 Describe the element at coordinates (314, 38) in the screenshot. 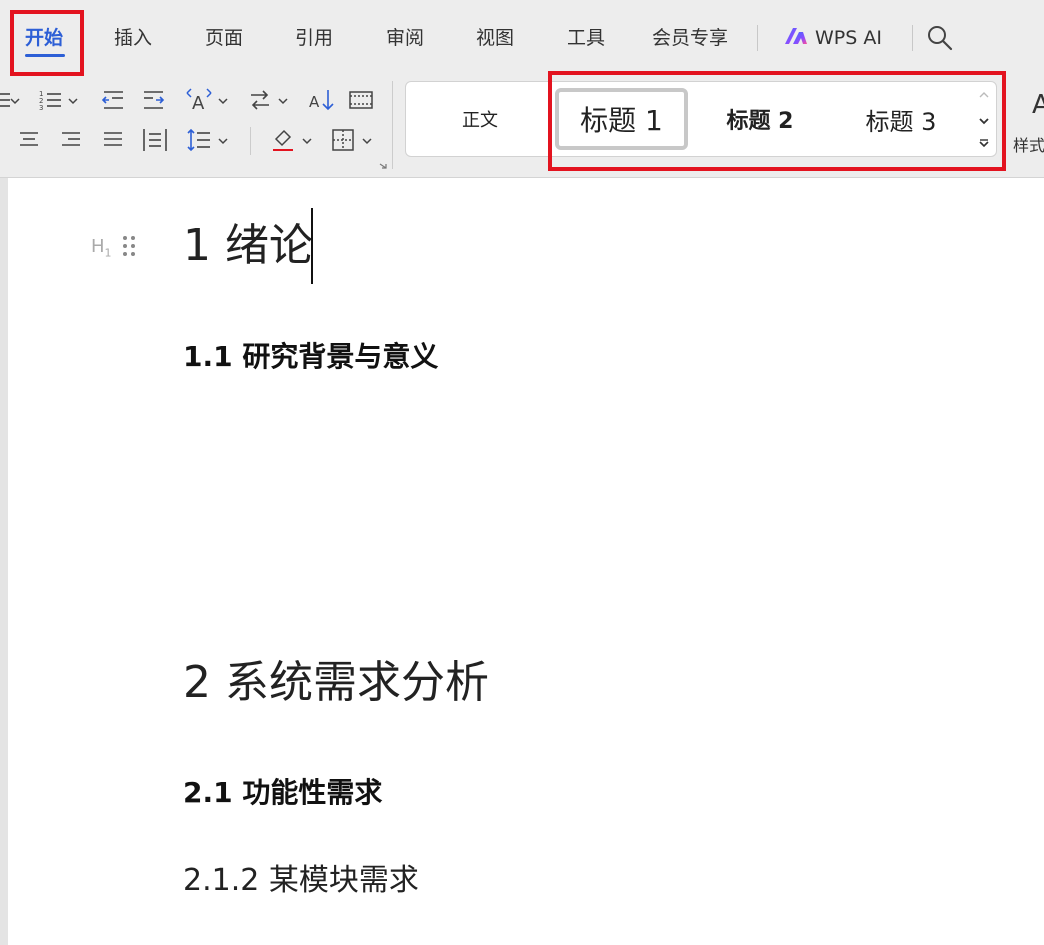

I see `tab-references: 引用` at that location.